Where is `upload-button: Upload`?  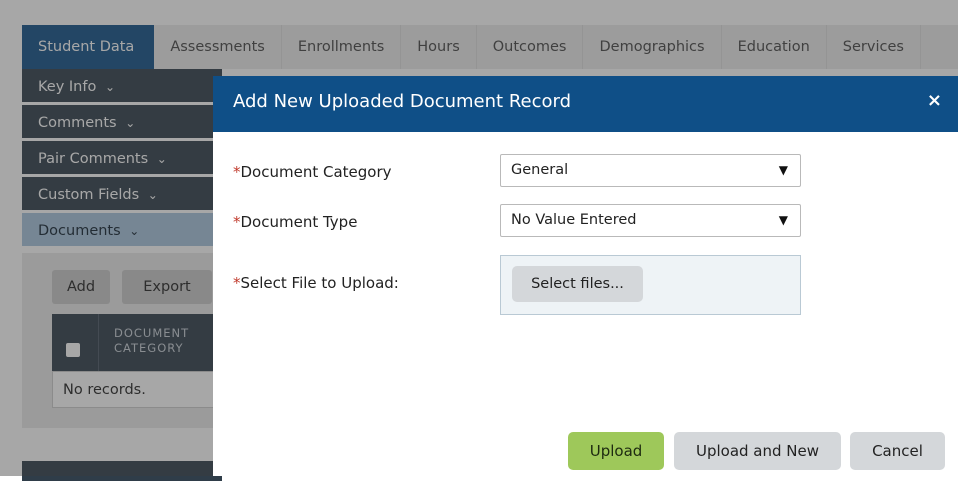 upload-button: Upload is located at coordinates (616, 451).